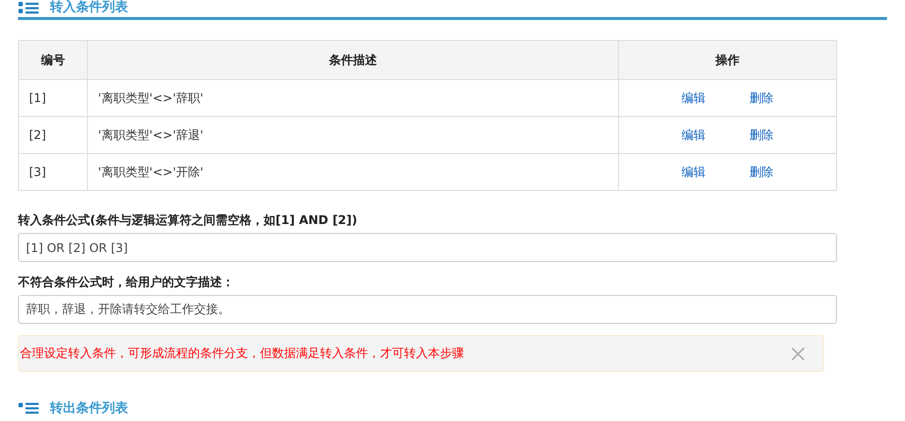 This screenshot has width=905, height=421. I want to click on table-cell: [1], so click(53, 98).